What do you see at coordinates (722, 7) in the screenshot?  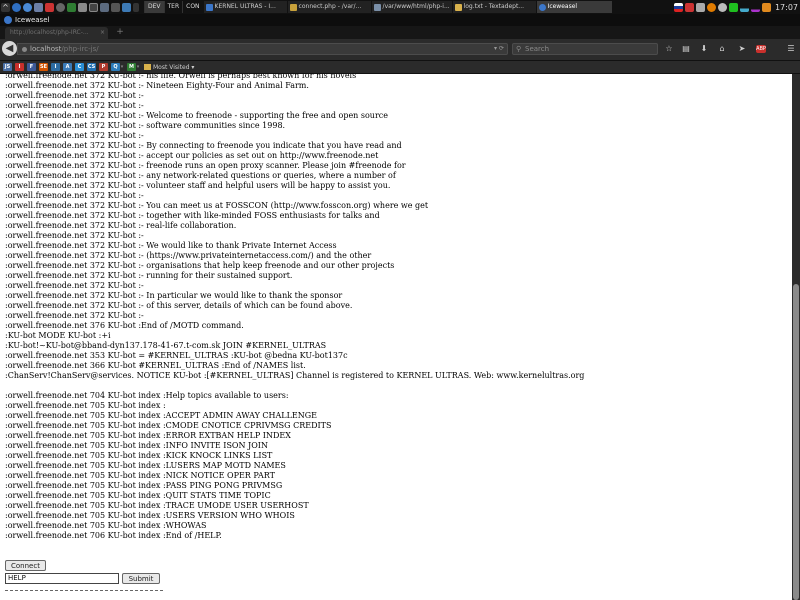 I see `close-circle-icon` at bounding box center [722, 7].